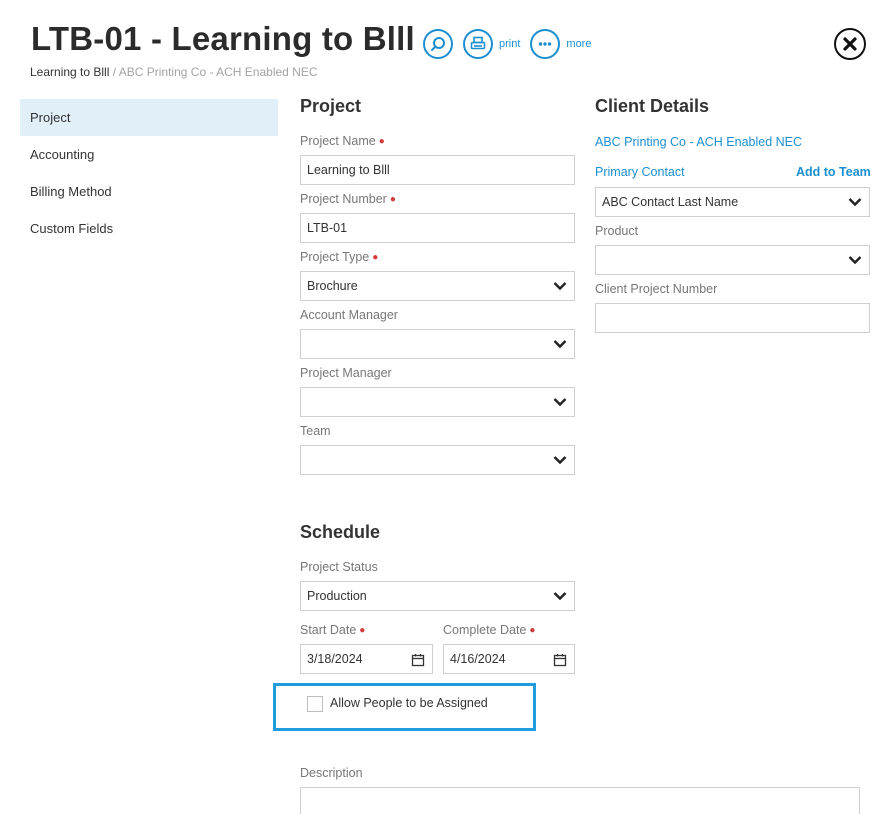  What do you see at coordinates (652, 106) in the screenshot?
I see `client-section-title: Client Details` at bounding box center [652, 106].